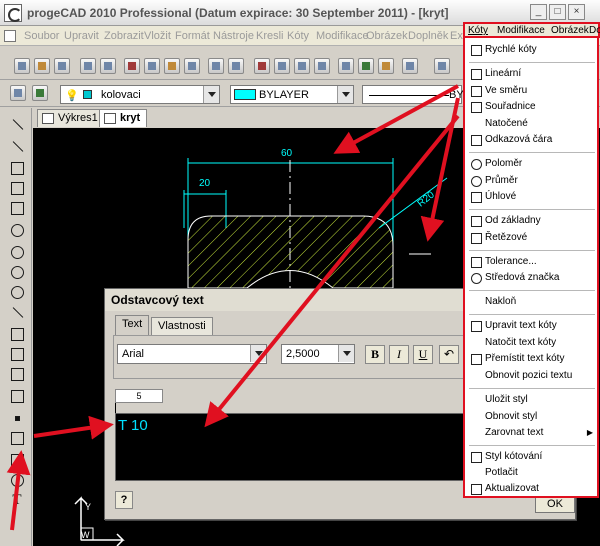 Image resolution: width=600 pixels, height=546 pixels. I want to click on design-center-icon, so click(366, 66).